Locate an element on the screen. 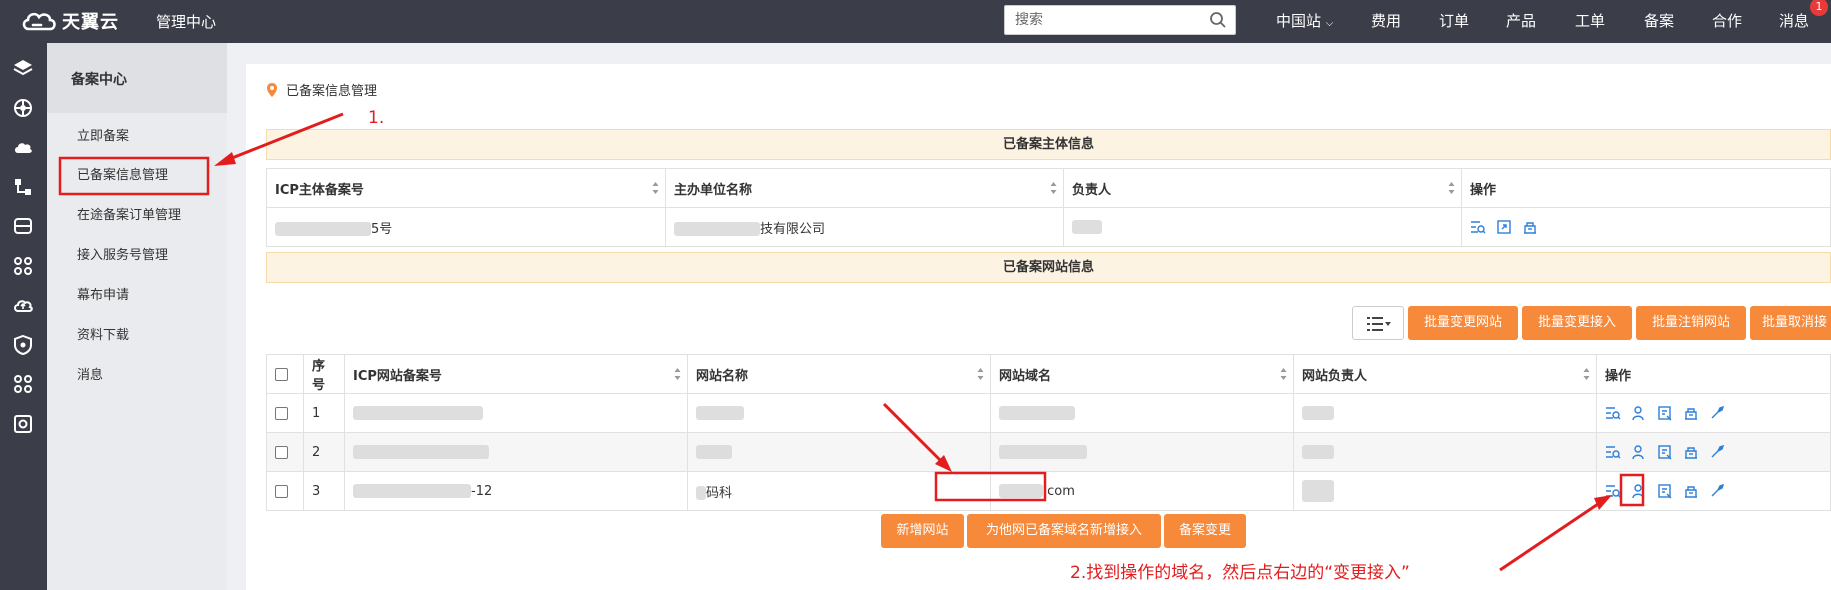 The image size is (1831, 590). search-box is located at coordinates (1120, 20).